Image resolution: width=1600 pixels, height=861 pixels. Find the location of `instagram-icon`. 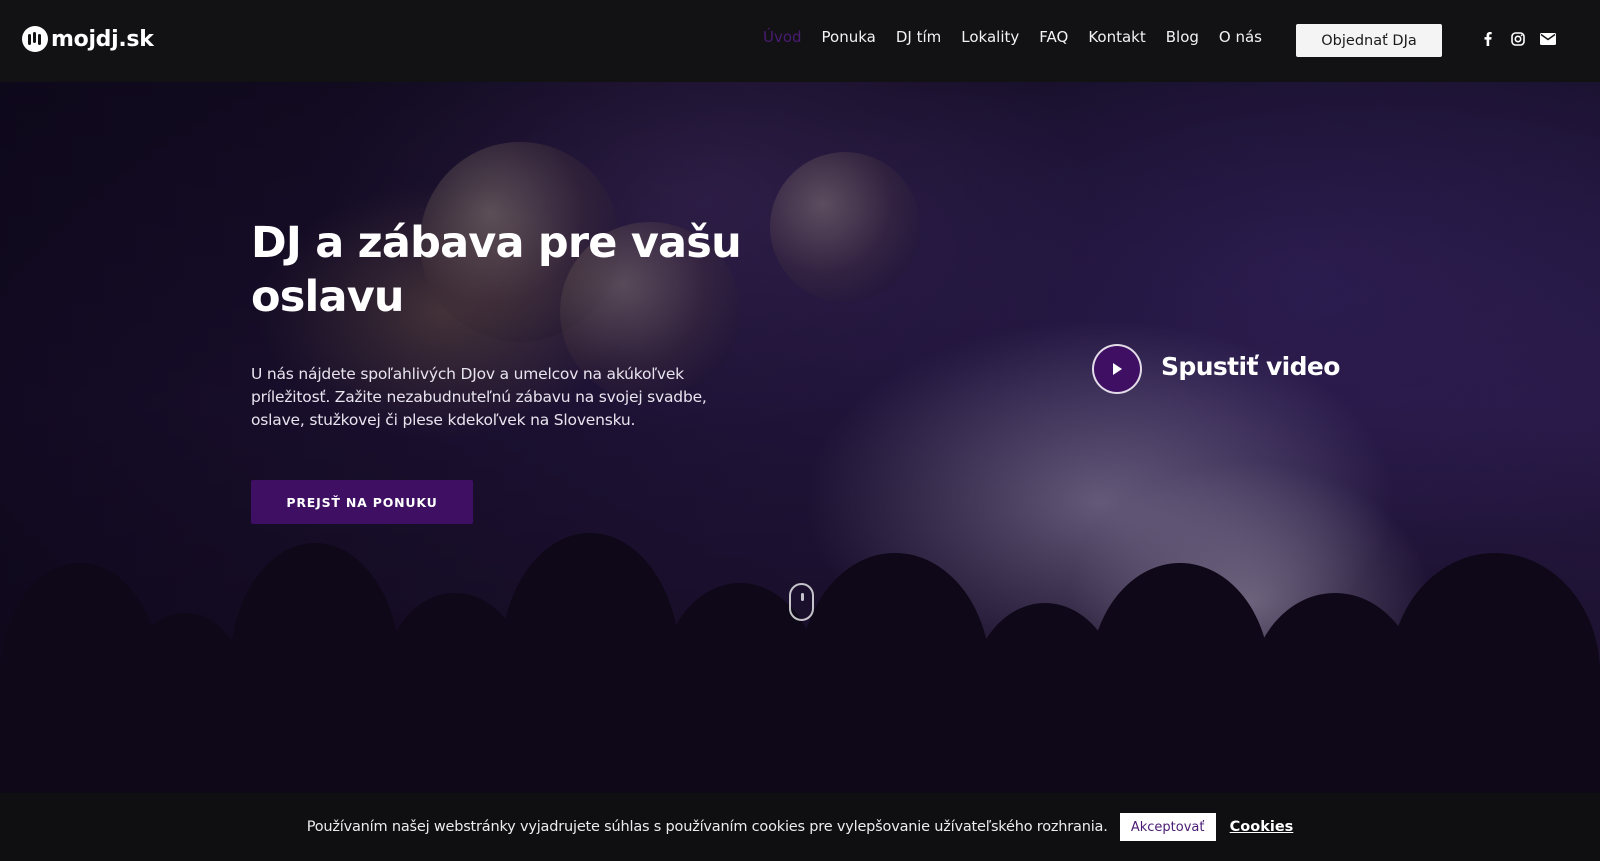

instagram-icon is located at coordinates (1518, 39).